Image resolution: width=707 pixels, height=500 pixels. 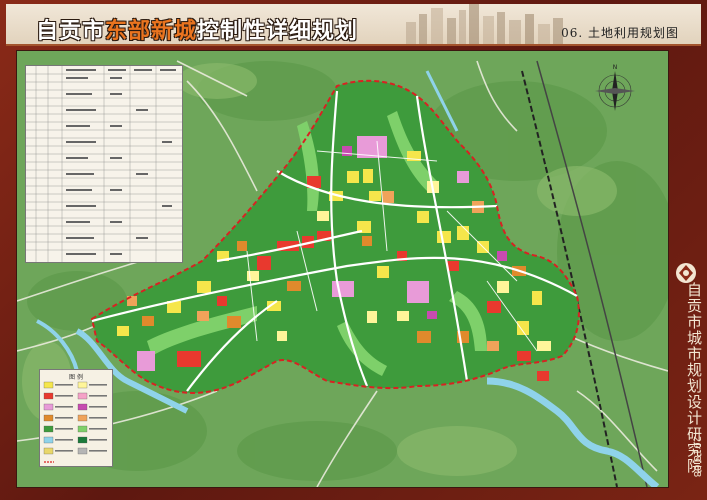 What do you see at coordinates (75, 422) in the screenshot?
I see `legend-swatches` at bounding box center [75, 422].